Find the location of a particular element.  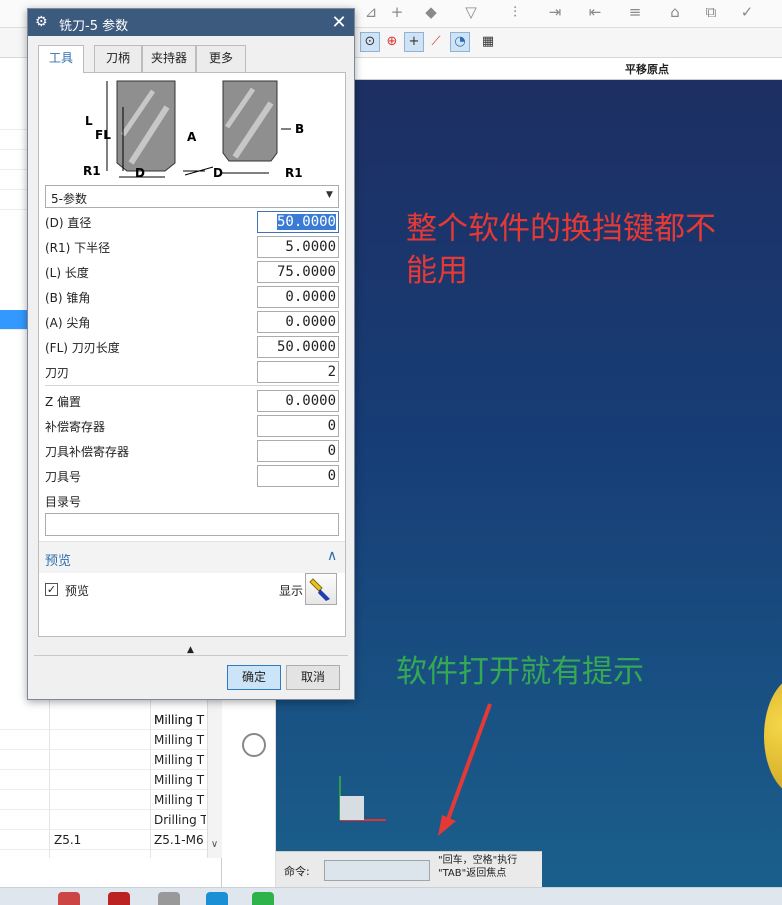

cancel-button: 取消 is located at coordinates (313, 677).